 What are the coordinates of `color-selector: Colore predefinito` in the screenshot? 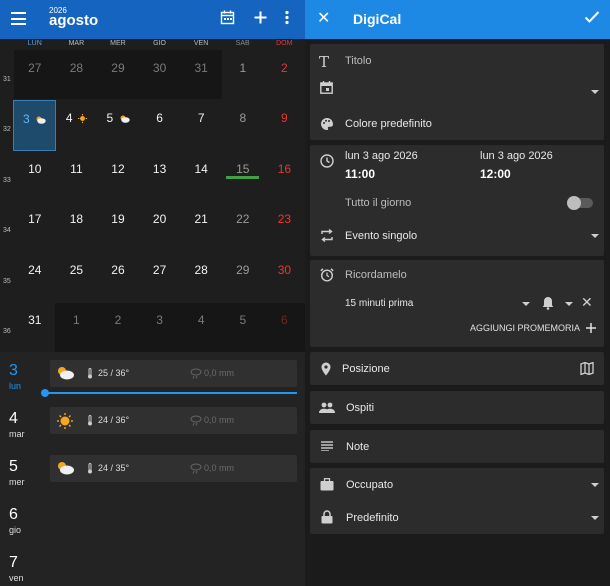 It's located at (388, 124).